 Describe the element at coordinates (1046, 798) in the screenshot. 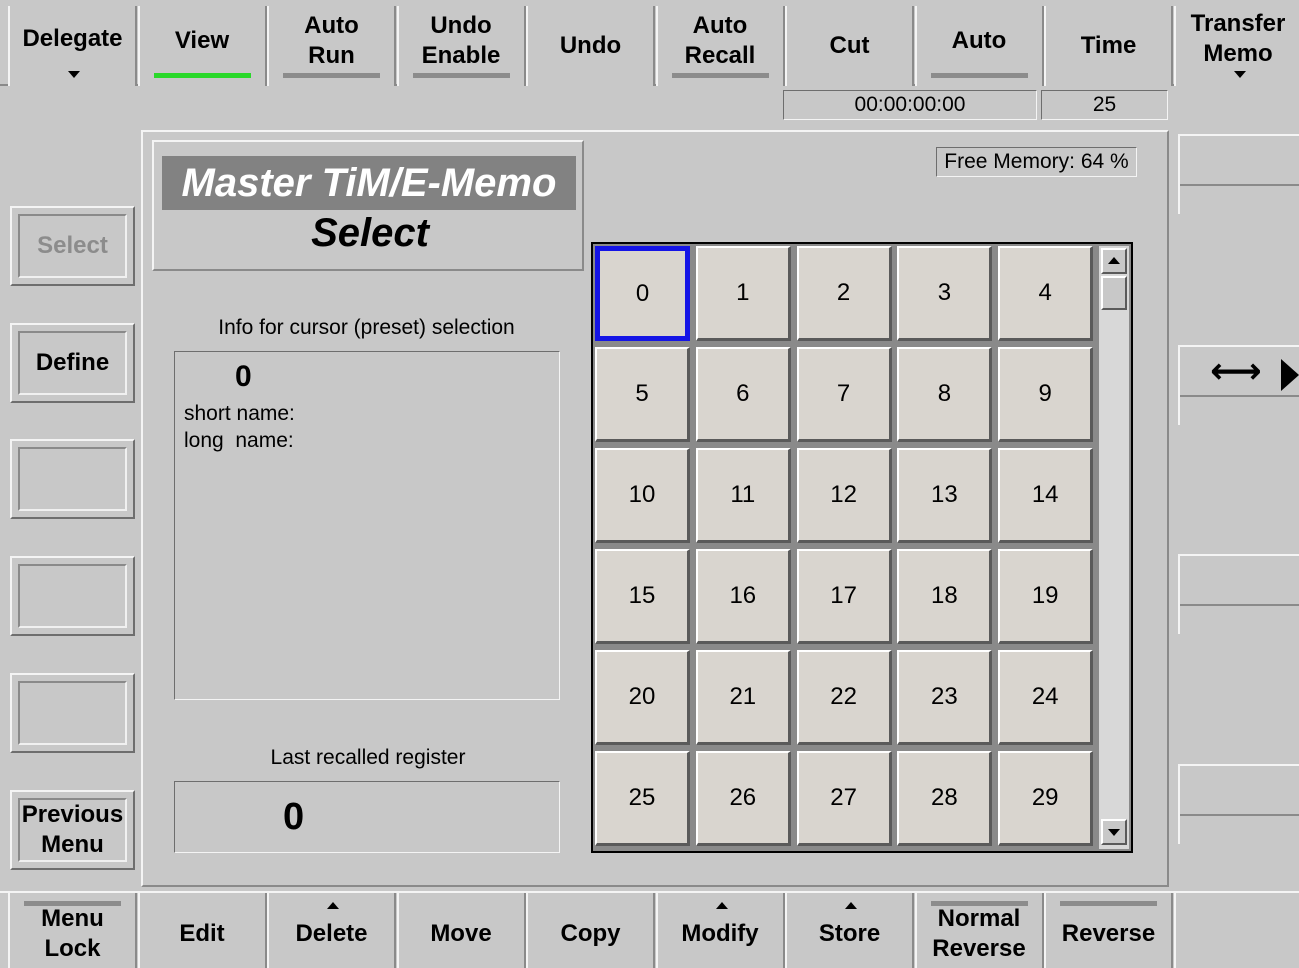

I see `register-button-29: 29` at that location.